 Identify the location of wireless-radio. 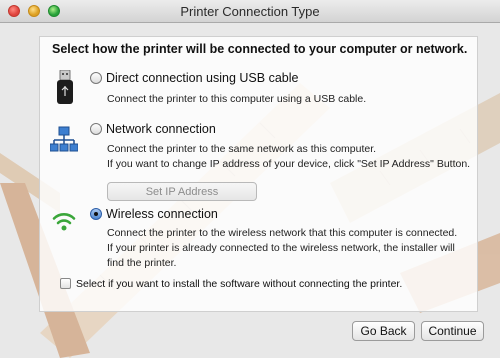
(96, 214).